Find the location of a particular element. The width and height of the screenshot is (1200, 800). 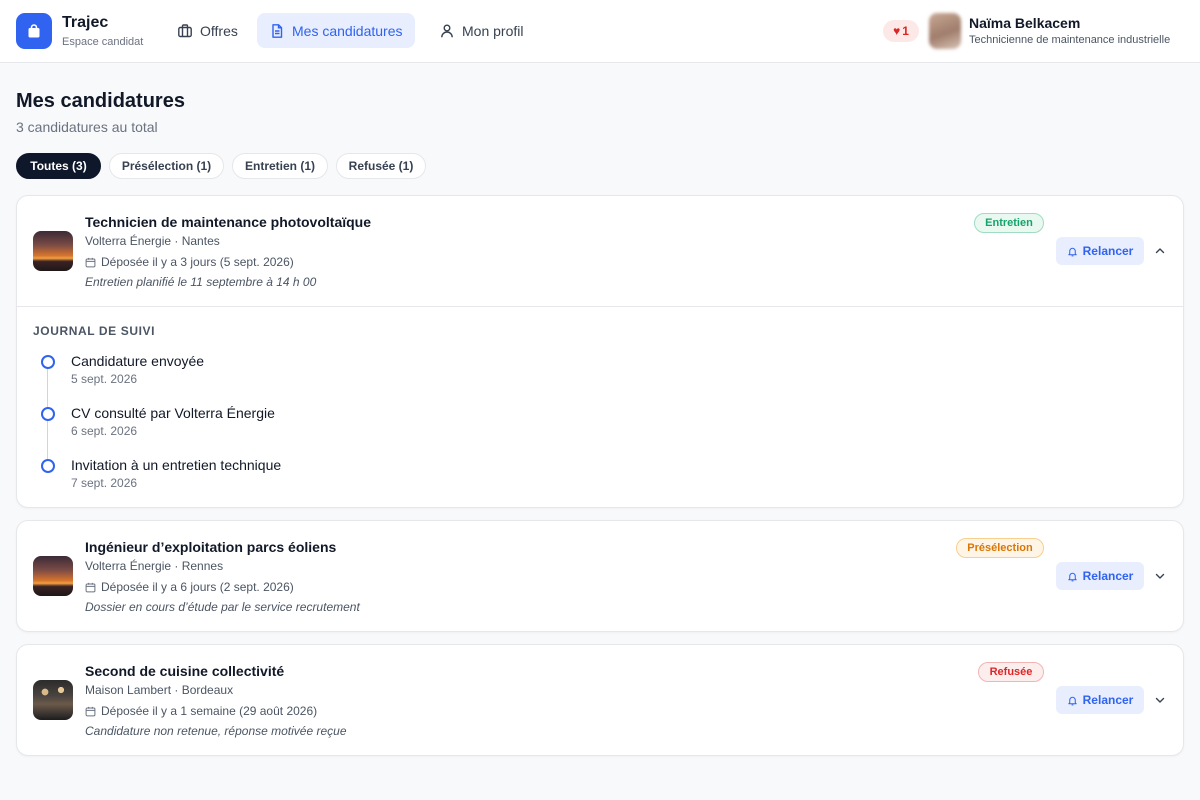

document-icon is located at coordinates (277, 30).